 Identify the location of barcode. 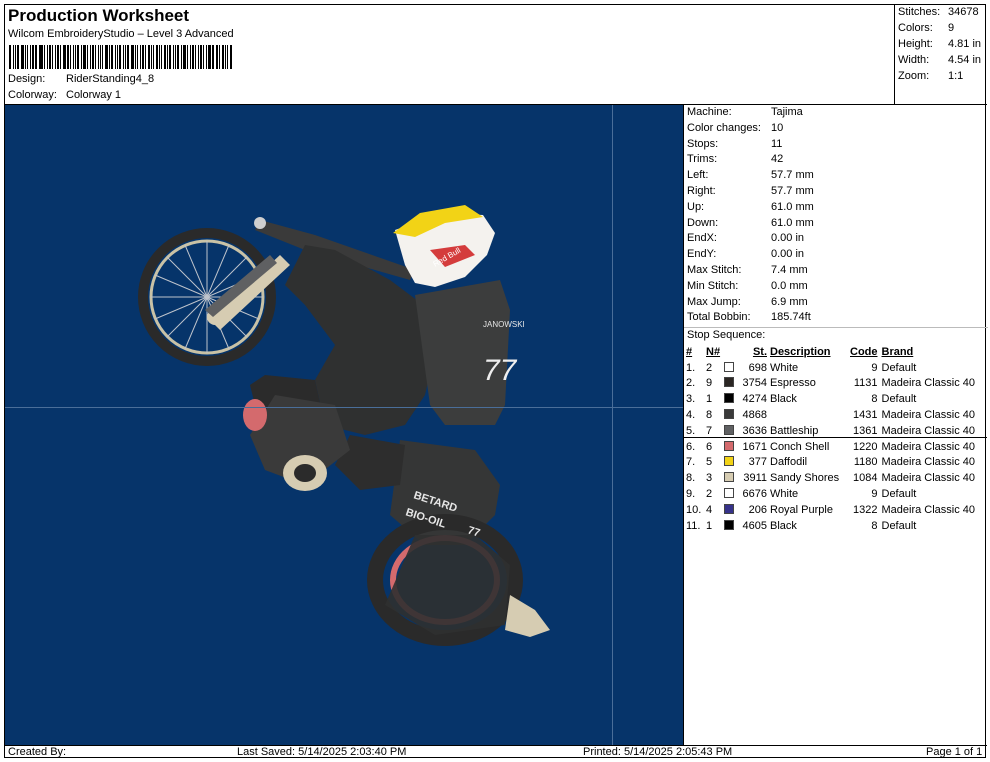
(121, 57).